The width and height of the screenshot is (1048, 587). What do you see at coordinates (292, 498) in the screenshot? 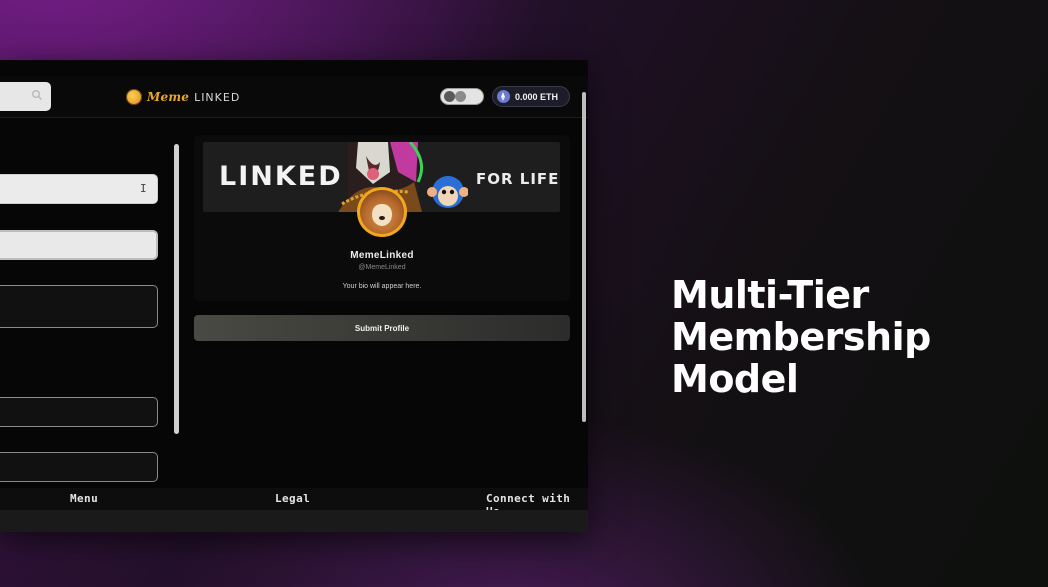
I see `footer-legal-link: Legal` at bounding box center [292, 498].